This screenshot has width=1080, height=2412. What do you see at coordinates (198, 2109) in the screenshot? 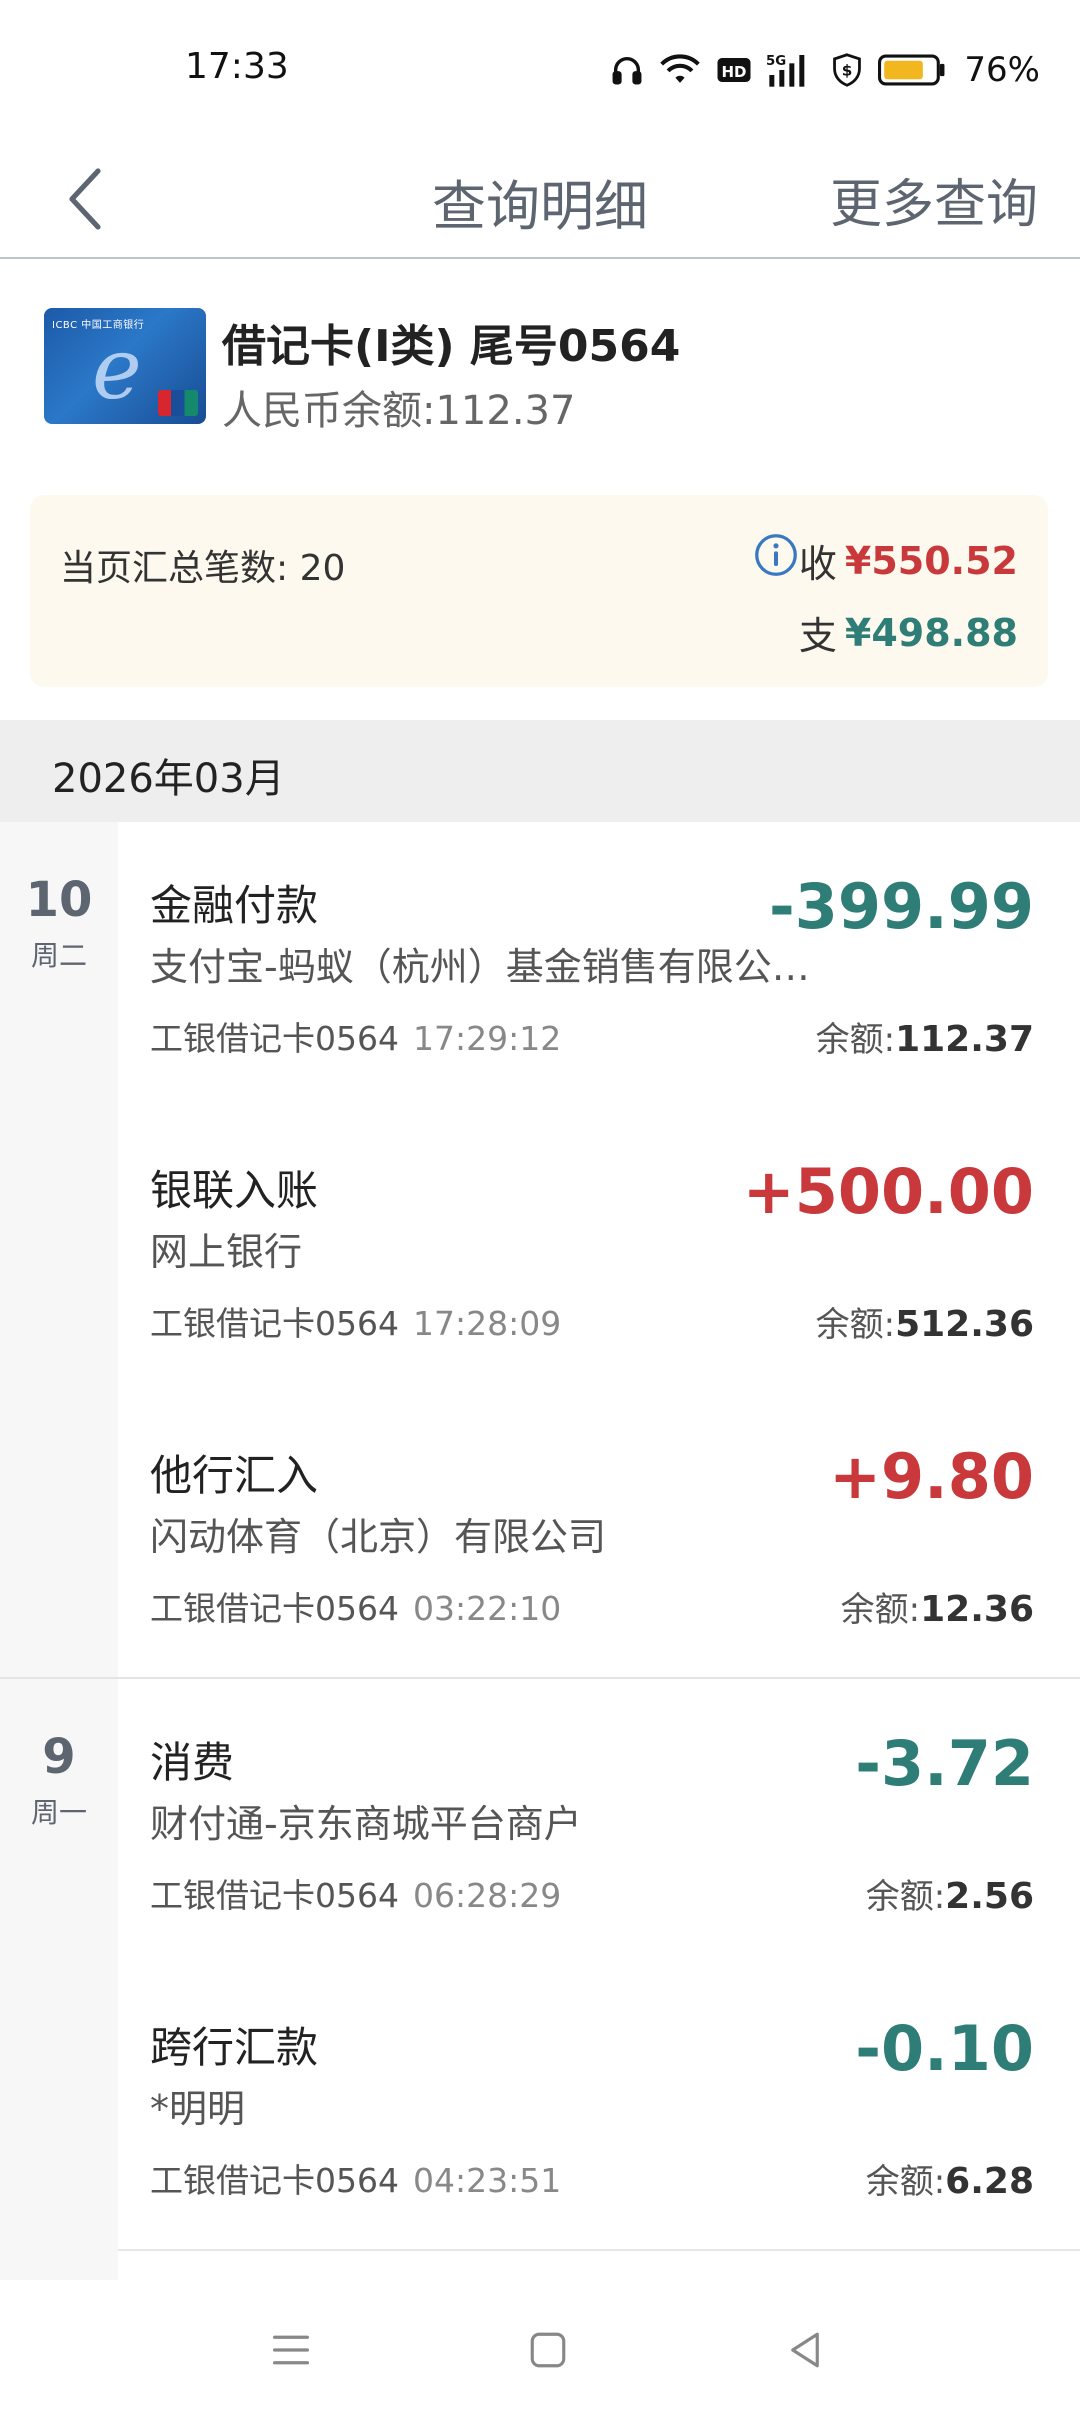
I see `transaction-desc: *明明` at bounding box center [198, 2109].